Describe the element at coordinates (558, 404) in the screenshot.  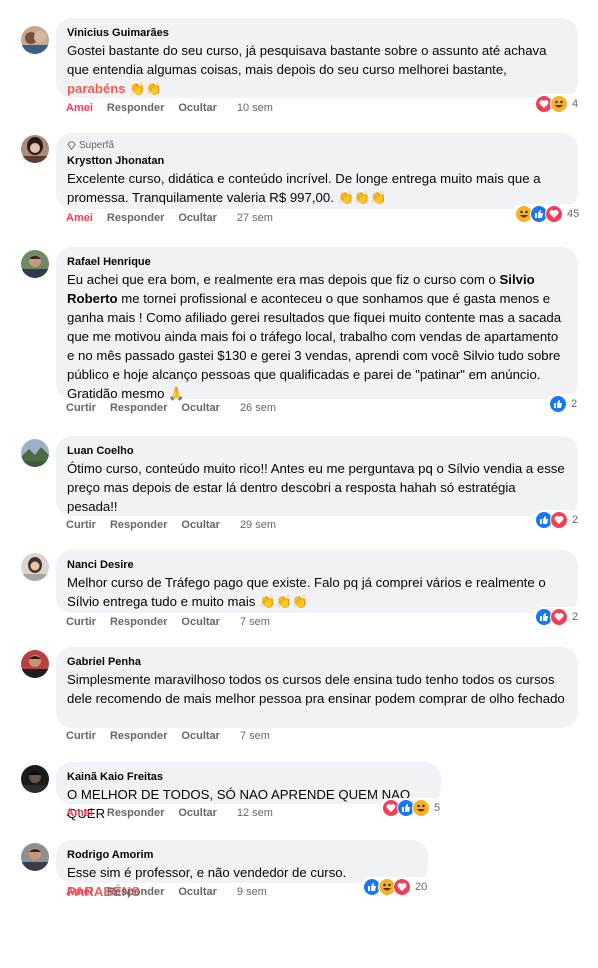
I see `like-reaction-icon` at that location.